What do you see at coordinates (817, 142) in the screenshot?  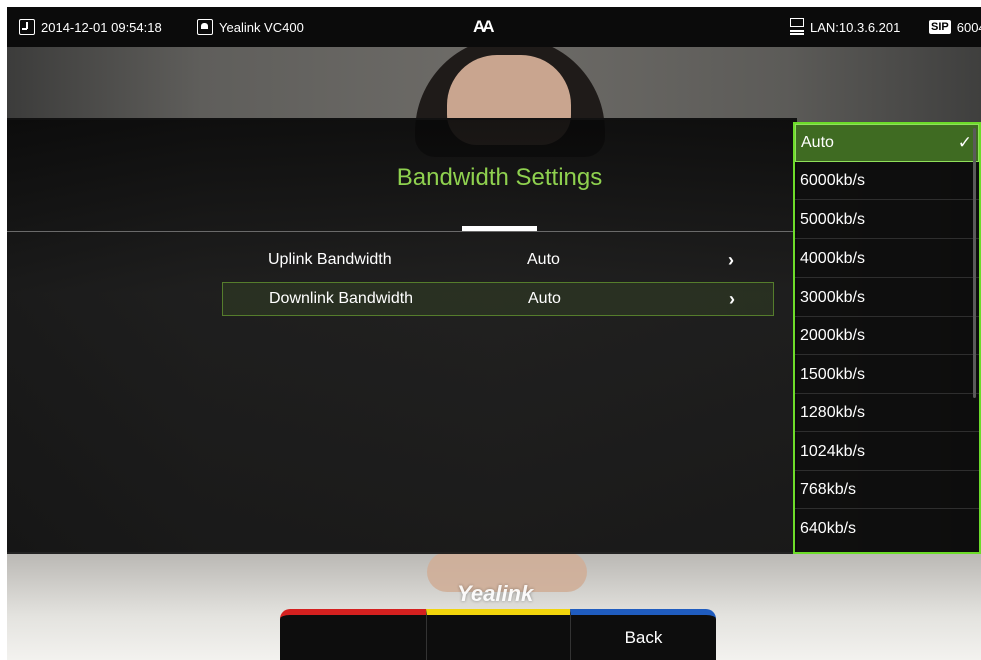 I see `option-label: Auto` at bounding box center [817, 142].